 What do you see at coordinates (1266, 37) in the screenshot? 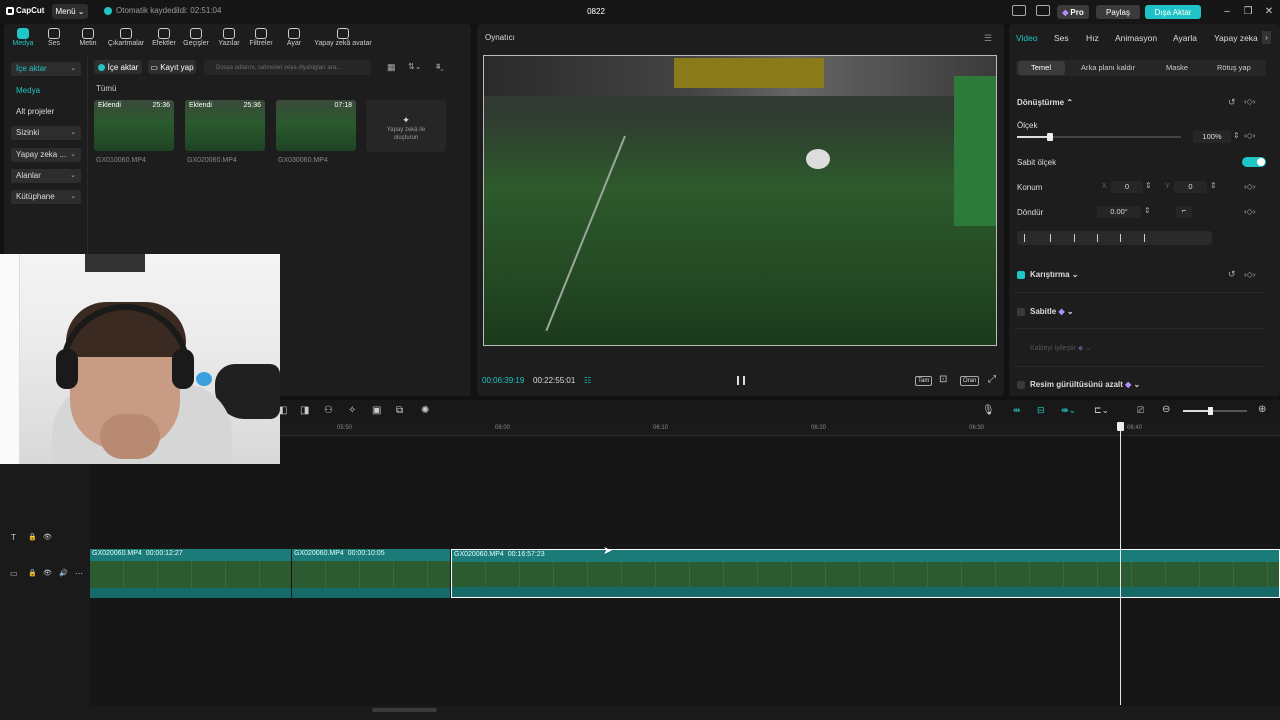
I see `chevron-right-icon: ›` at bounding box center [1266, 37].